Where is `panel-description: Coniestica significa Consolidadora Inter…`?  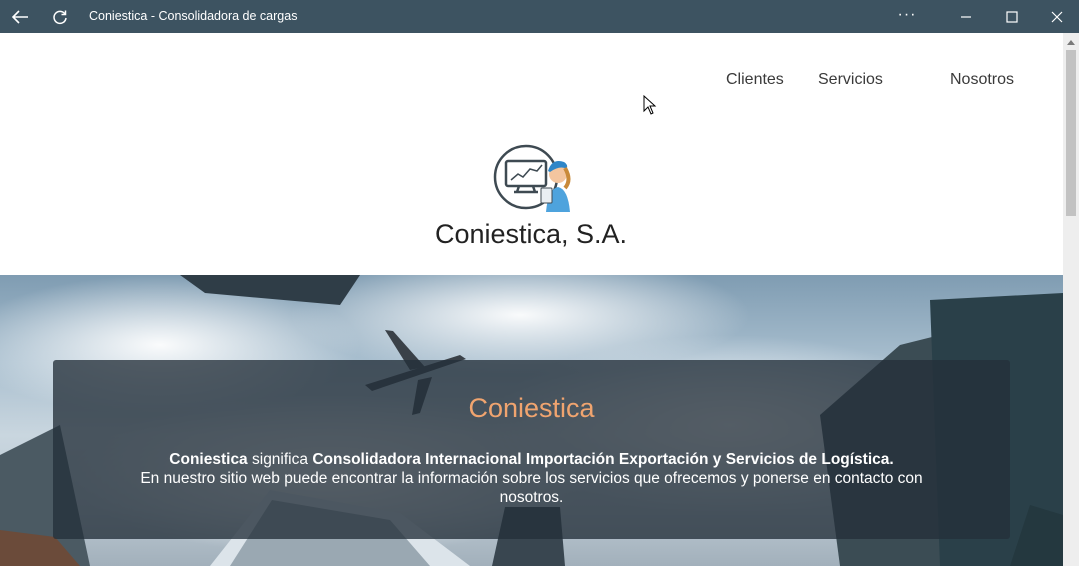
panel-description: Coniestica significa Consolidadora Inter… is located at coordinates (531, 478).